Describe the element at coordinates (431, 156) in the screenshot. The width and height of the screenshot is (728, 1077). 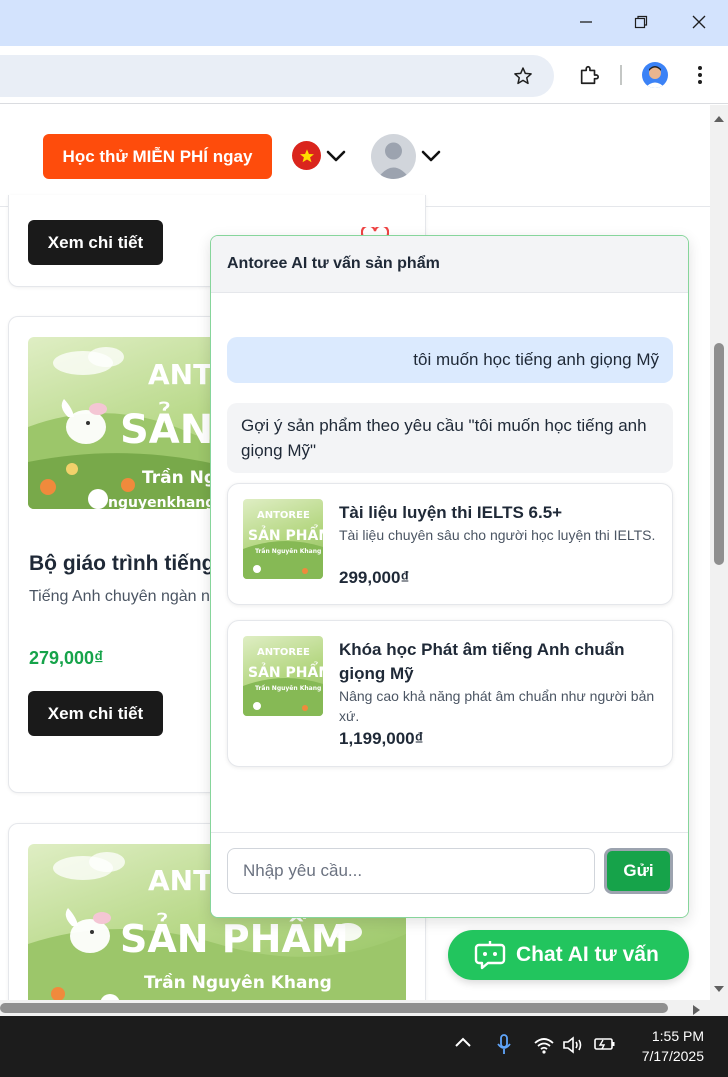
I see `account-chevron-down-icon` at that location.